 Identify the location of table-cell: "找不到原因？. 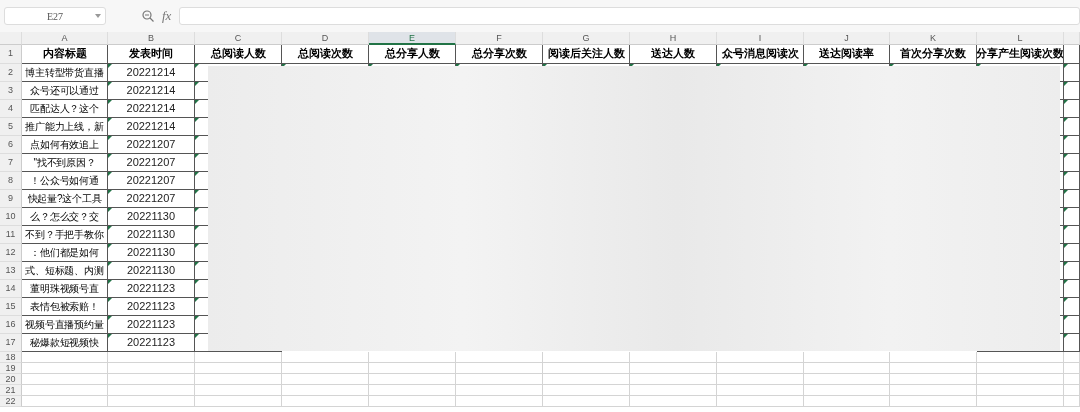
(64, 162).